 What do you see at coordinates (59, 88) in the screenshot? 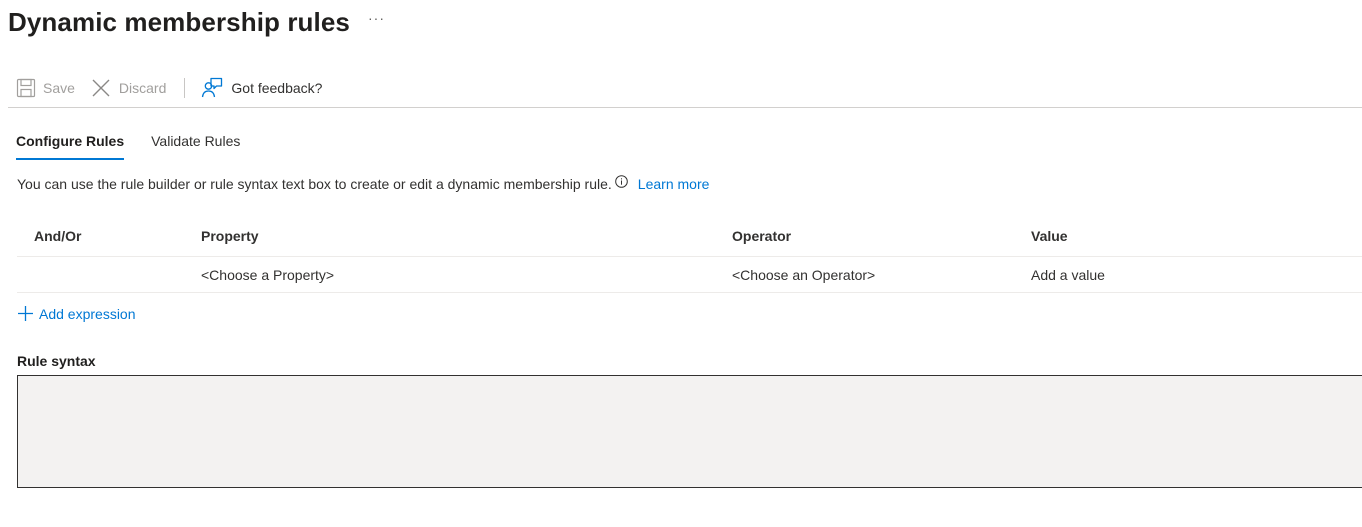
I see `save-label: Save` at bounding box center [59, 88].